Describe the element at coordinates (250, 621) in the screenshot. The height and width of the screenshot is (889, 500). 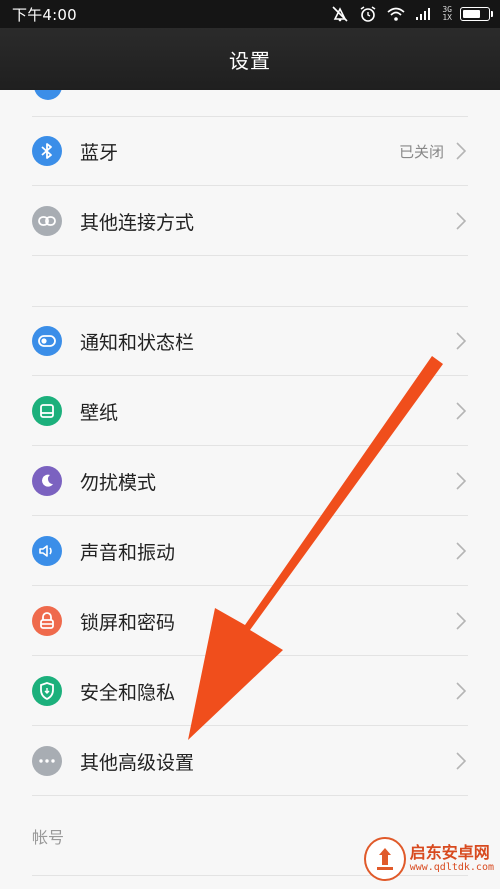
I see `settings-item-lock: 锁屏和密码` at that location.